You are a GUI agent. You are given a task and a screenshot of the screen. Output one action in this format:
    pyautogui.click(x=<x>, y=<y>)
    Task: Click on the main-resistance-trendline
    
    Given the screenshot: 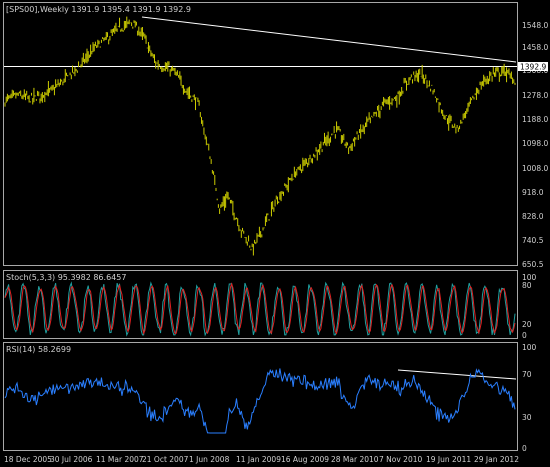 What is the action you would take?
    pyautogui.click(x=329, y=39)
    